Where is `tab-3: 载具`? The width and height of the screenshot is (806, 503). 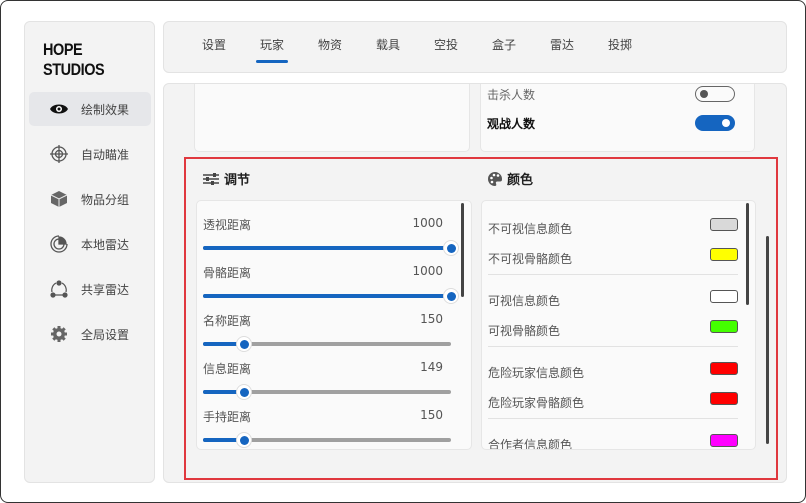
tab-3: 载具 is located at coordinates (388, 44).